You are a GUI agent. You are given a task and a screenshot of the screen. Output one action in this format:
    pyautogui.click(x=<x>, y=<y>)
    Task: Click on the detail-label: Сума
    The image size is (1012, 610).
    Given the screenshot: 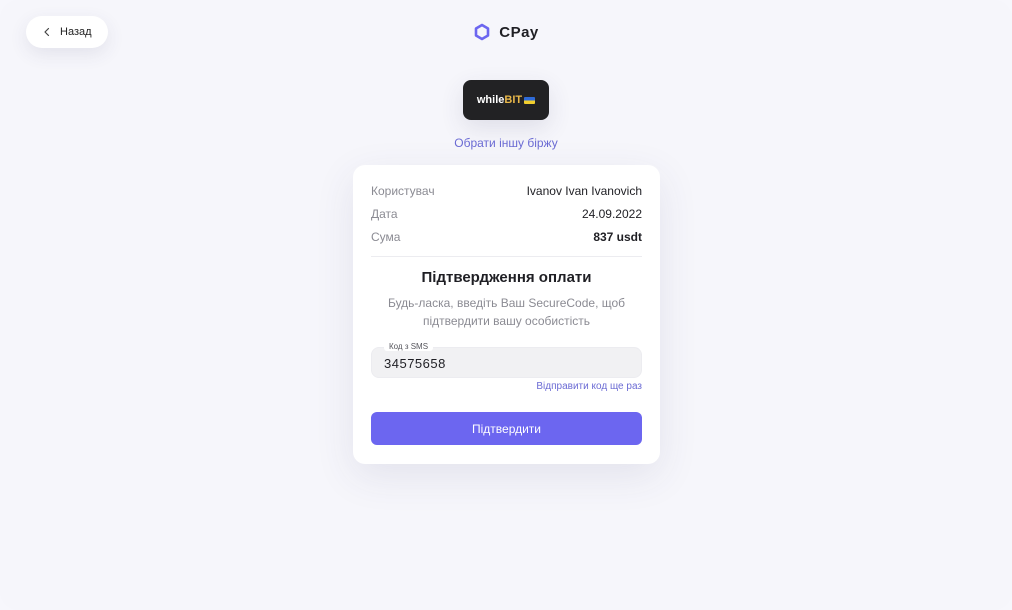 What is the action you would take?
    pyautogui.click(x=386, y=237)
    